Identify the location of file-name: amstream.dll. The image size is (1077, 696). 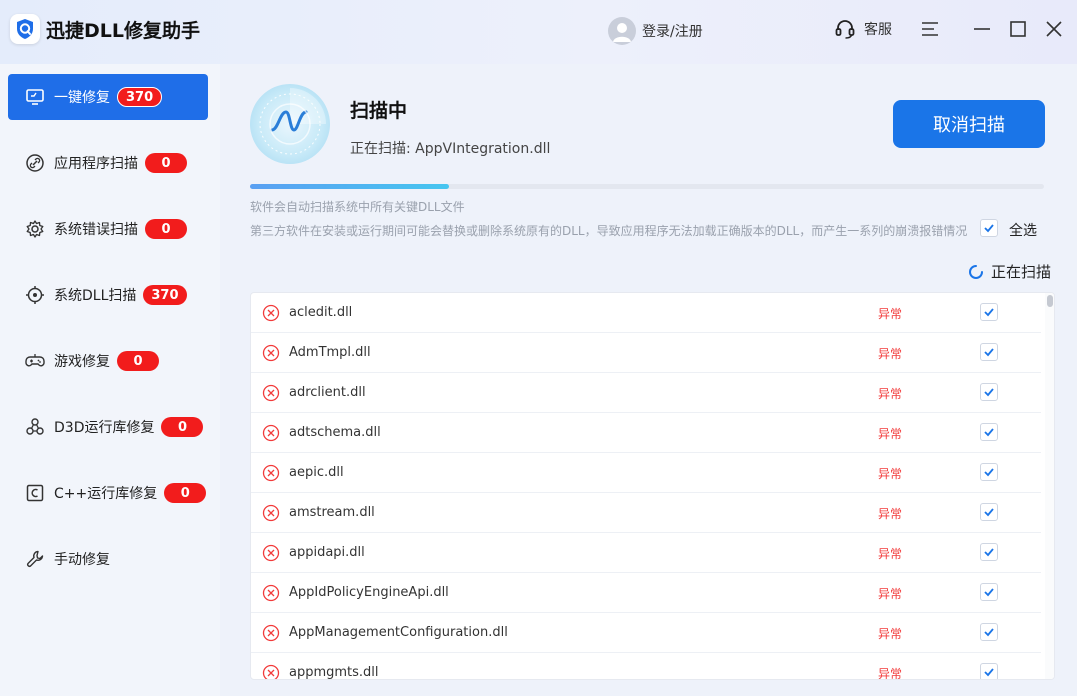
(332, 512).